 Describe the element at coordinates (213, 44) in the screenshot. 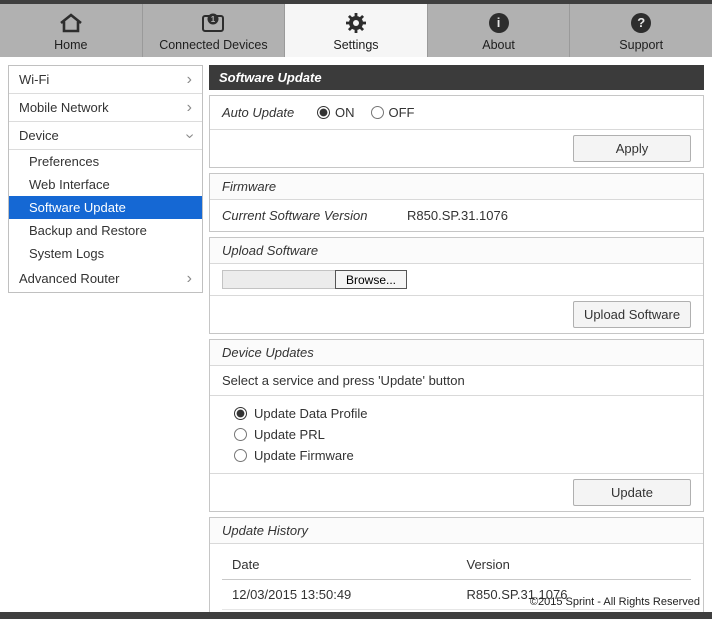

I see `tab-label: Connected Devices` at that location.